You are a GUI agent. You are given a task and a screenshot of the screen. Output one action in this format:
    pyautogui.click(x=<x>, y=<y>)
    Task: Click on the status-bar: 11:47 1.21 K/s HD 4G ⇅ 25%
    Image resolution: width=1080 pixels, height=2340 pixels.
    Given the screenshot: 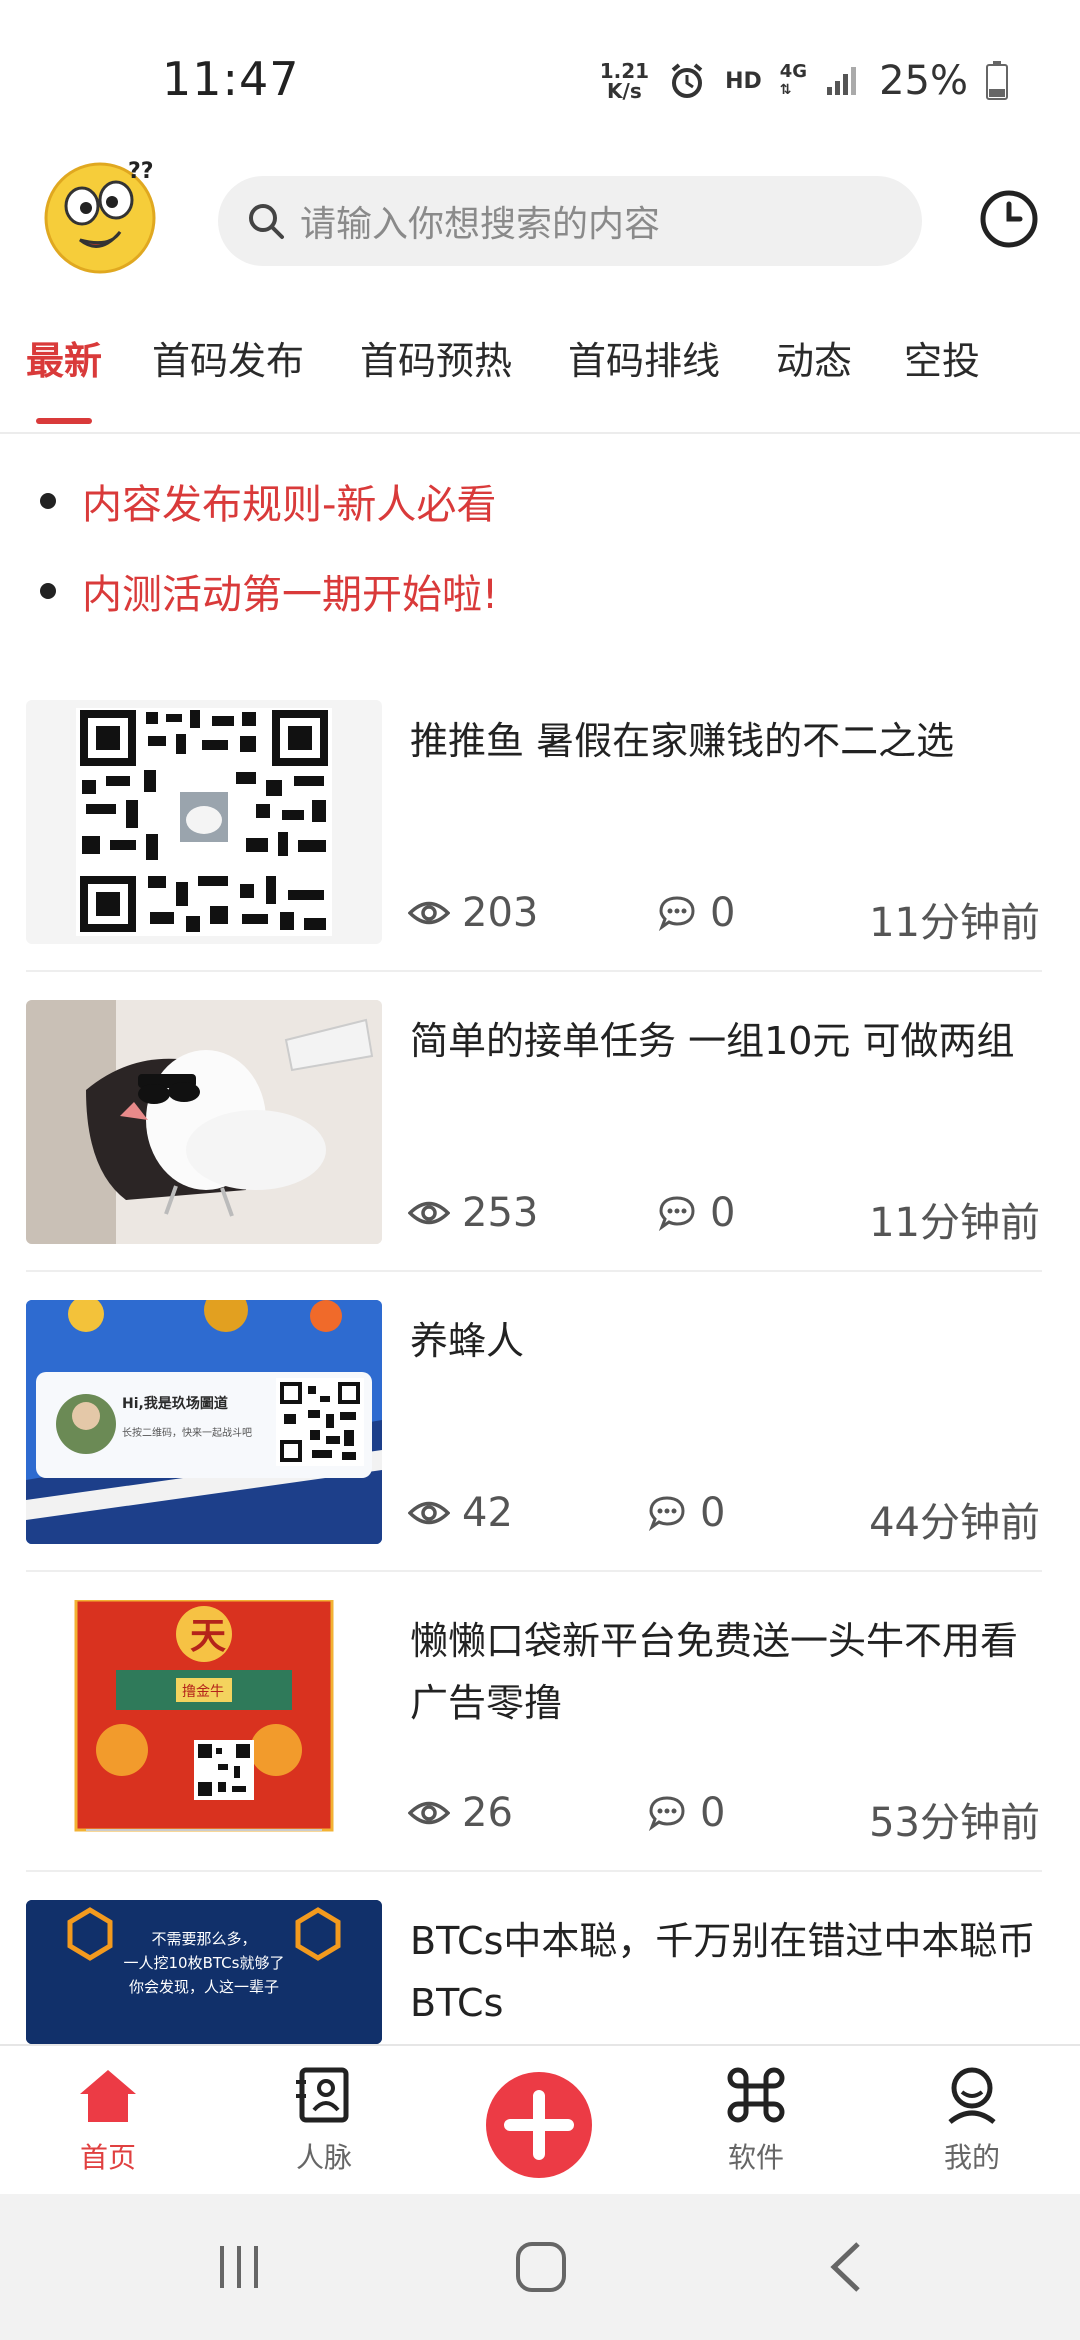 What is the action you would take?
    pyautogui.click(x=540, y=75)
    